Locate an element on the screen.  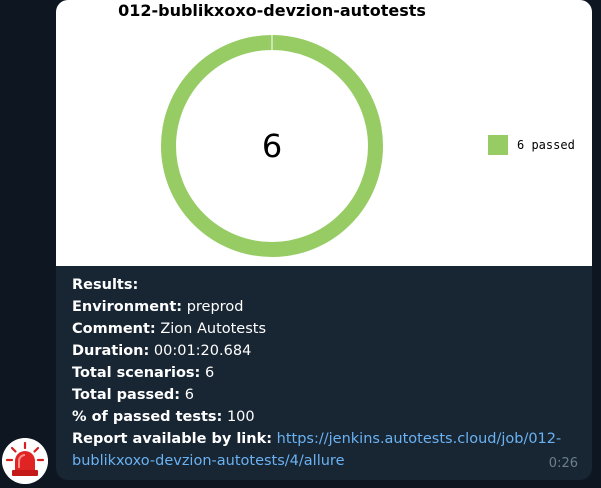
percent-passed-label: % of passed tests: is located at coordinates (147, 417).